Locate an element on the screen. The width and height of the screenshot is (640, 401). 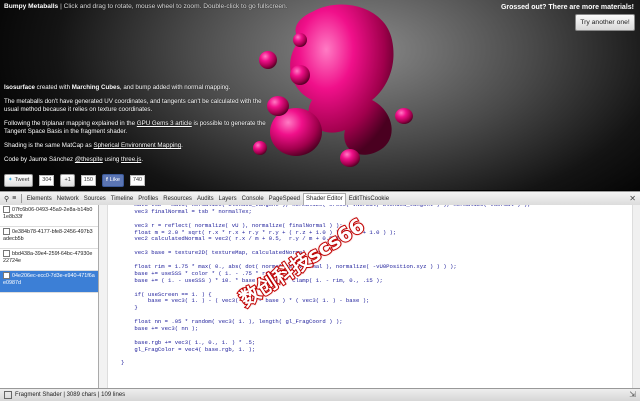
tab-layers: Layers is located at coordinates (227, 199).